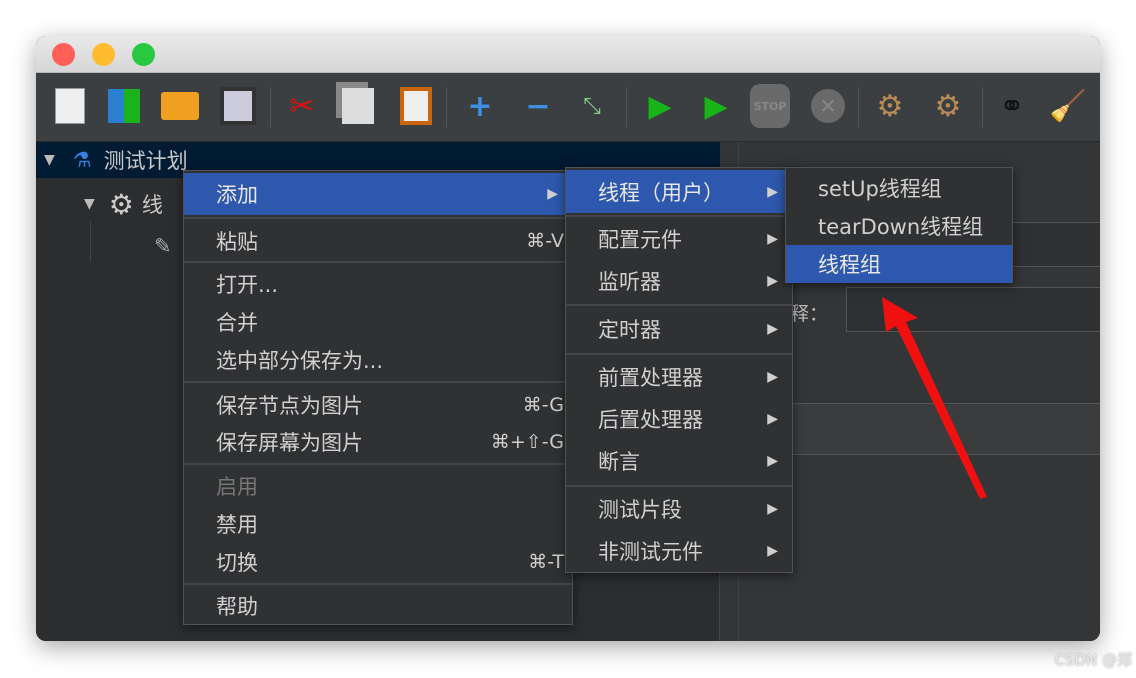 This screenshot has width=1136, height=678. I want to click on watermark: CSDN @郑, so click(1093, 660).